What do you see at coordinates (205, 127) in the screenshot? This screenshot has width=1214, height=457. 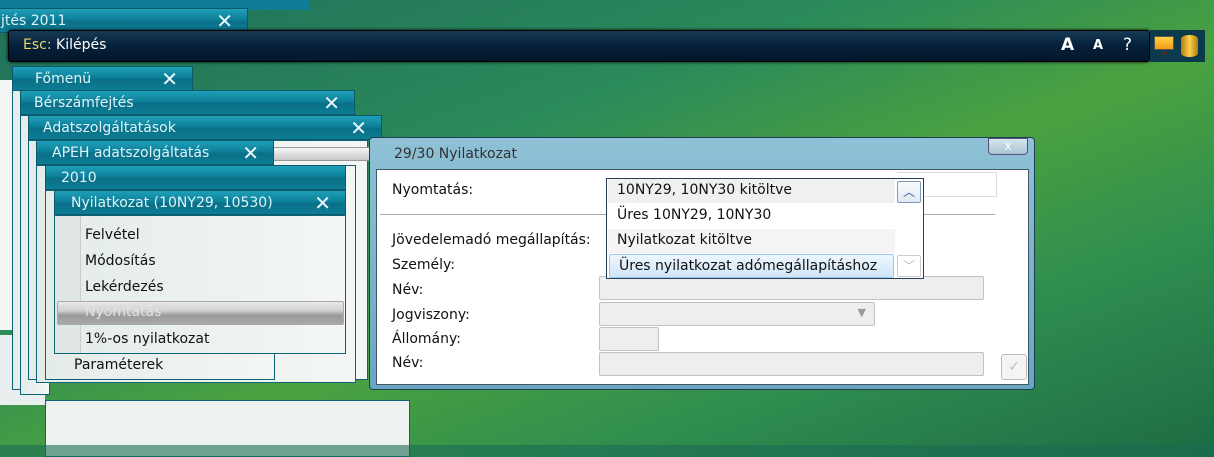 I see `window-adatszolgaltatasok: Adatszolgáltatások ✕` at bounding box center [205, 127].